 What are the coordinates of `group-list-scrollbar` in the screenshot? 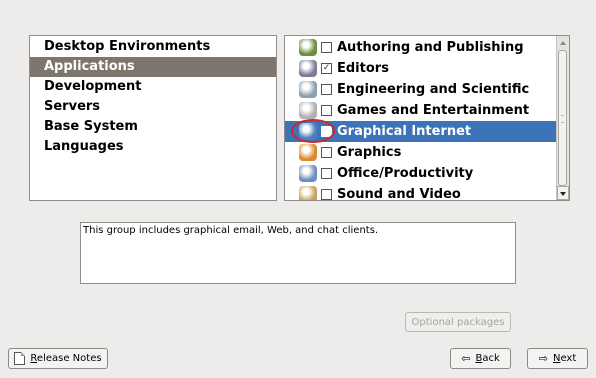 It's located at (562, 118).